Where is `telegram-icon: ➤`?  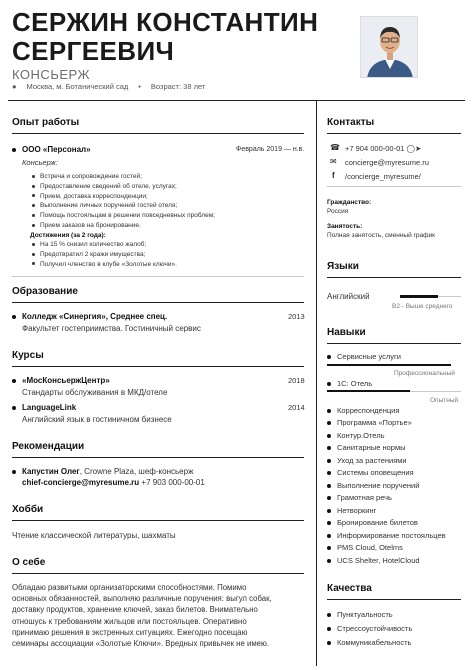
telegram-icon: ➤ is located at coordinates (418, 148).